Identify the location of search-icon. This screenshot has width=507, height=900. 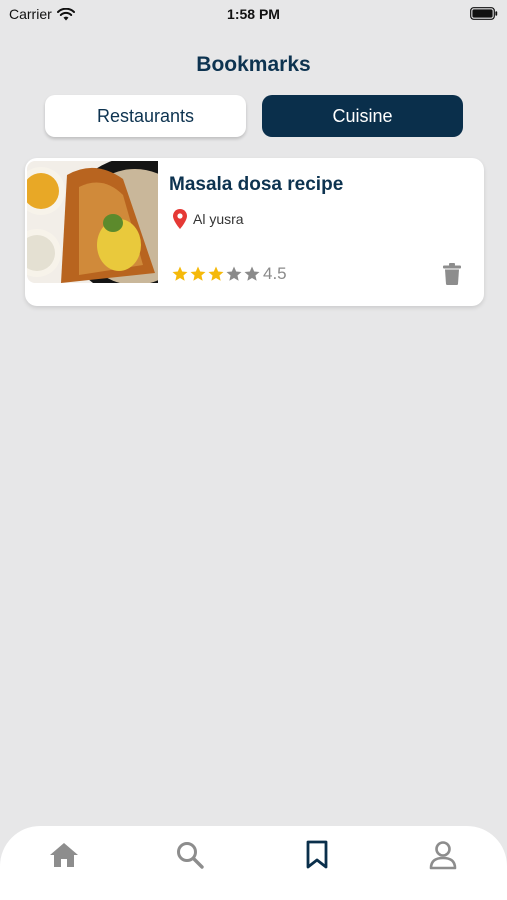
(190, 855).